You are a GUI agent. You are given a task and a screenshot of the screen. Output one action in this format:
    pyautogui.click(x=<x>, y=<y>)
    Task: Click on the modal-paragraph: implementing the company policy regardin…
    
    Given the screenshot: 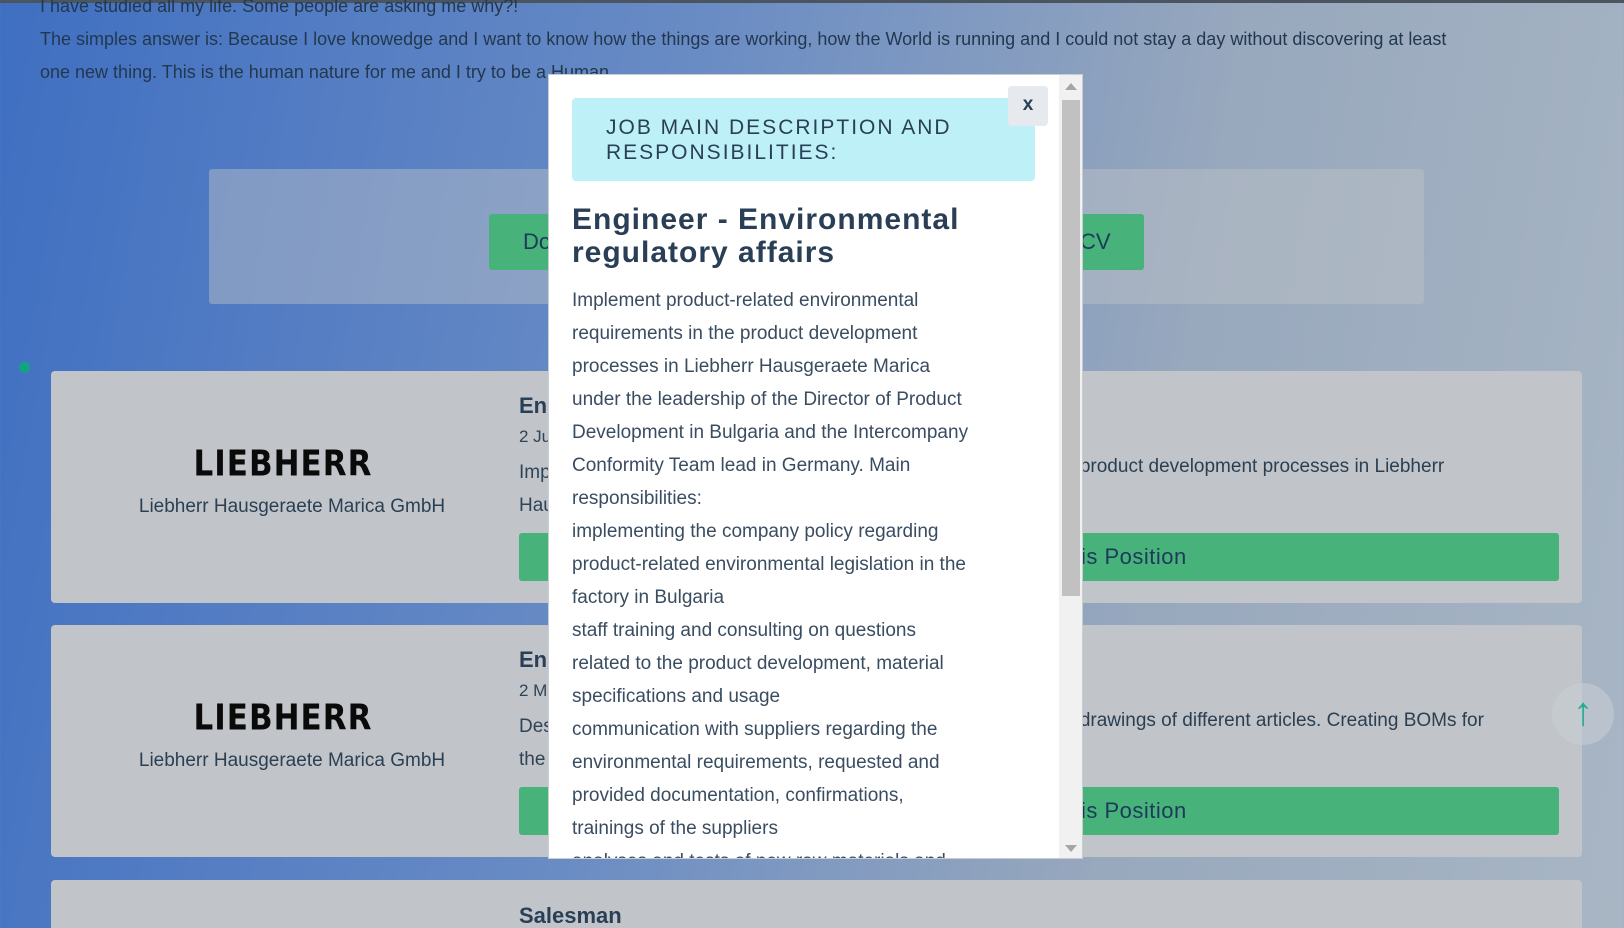 What is the action you would take?
    pyautogui.click(x=769, y=564)
    